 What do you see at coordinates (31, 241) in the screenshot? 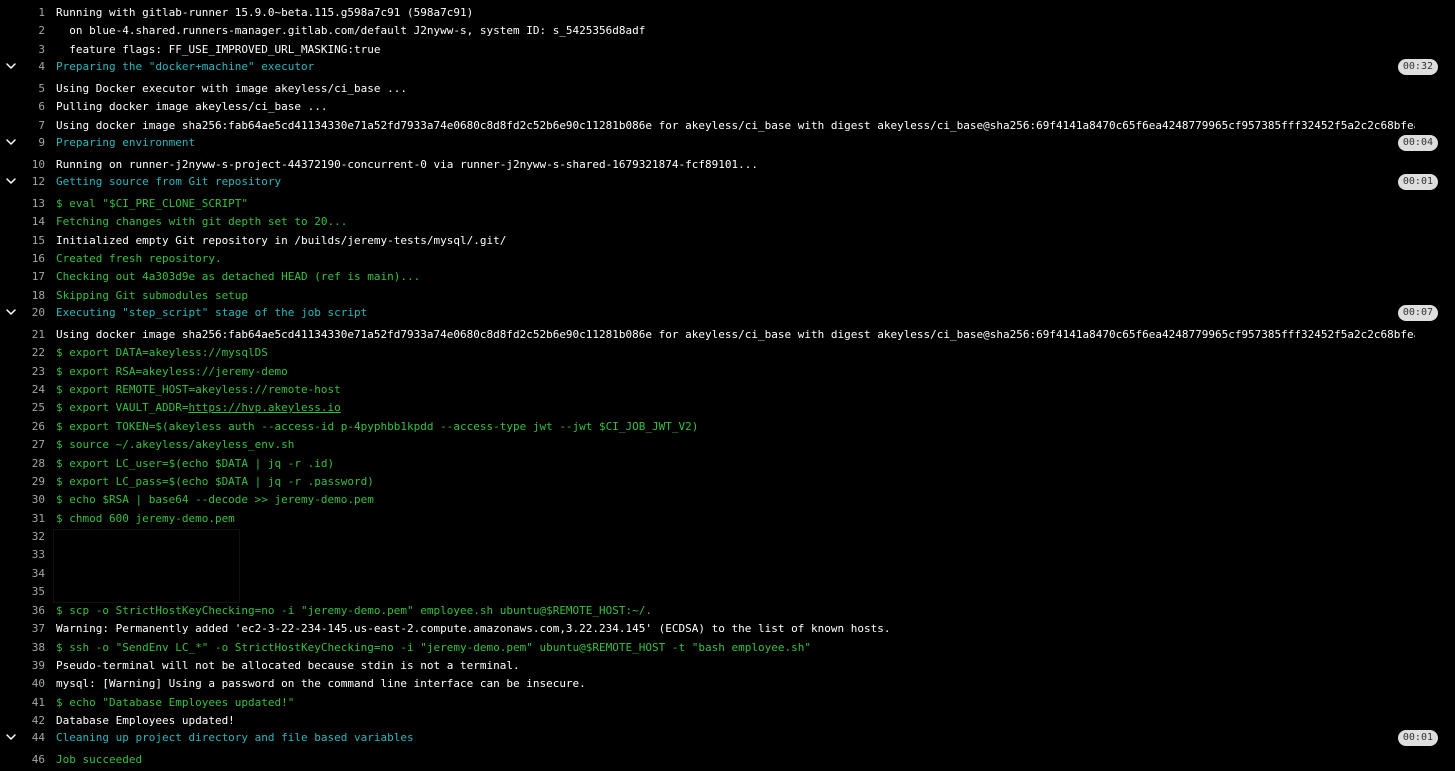
I see `line-number: 15` at bounding box center [31, 241].